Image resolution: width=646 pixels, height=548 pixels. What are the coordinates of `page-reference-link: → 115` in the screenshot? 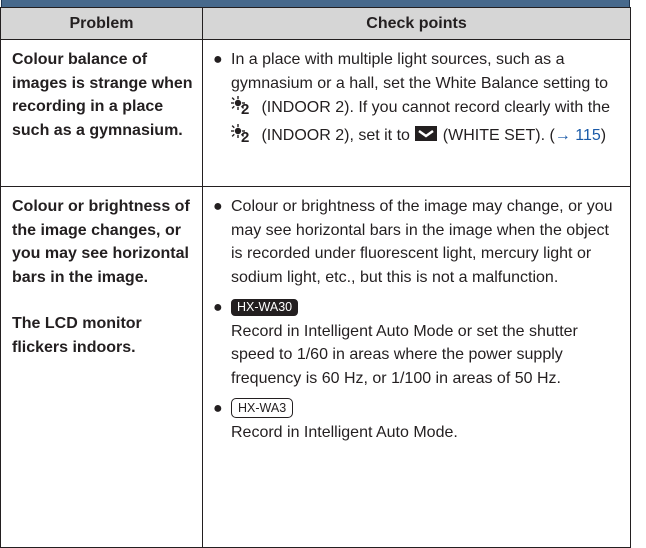 It's located at (578, 135).